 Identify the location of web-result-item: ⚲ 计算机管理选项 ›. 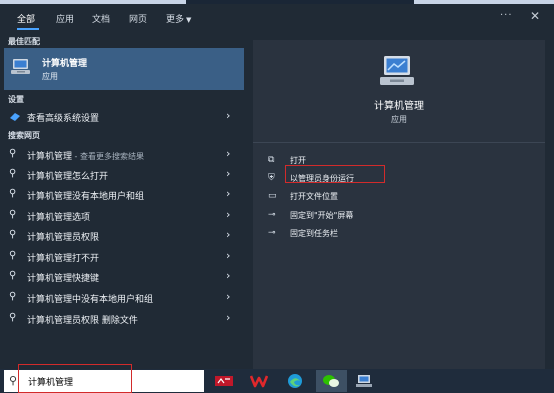
(124, 215).